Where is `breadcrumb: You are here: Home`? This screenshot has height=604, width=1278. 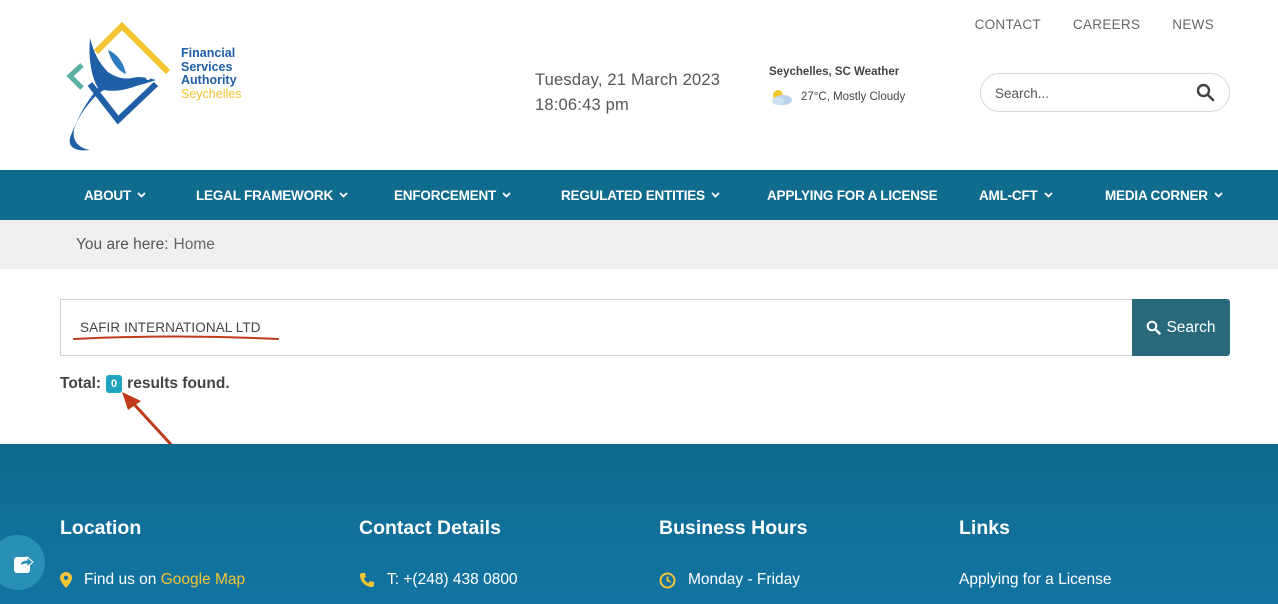
breadcrumb: You are here: Home is located at coordinates (639, 244).